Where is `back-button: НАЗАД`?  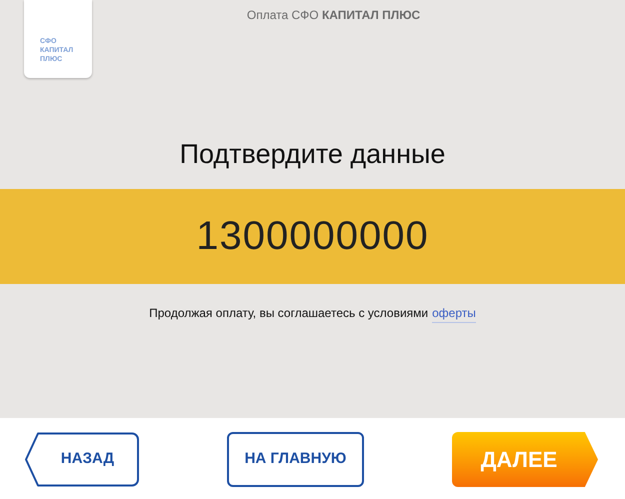
back-button: НАЗАД is located at coordinates (81, 459).